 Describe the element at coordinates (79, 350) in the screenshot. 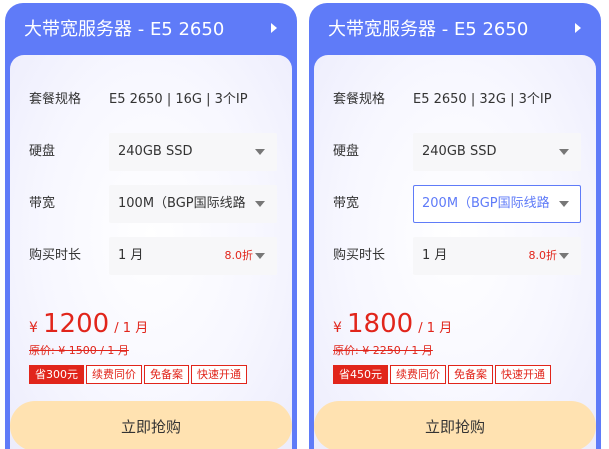

I see `original-price: 原价: ¥ 1500 / 1 月` at that location.